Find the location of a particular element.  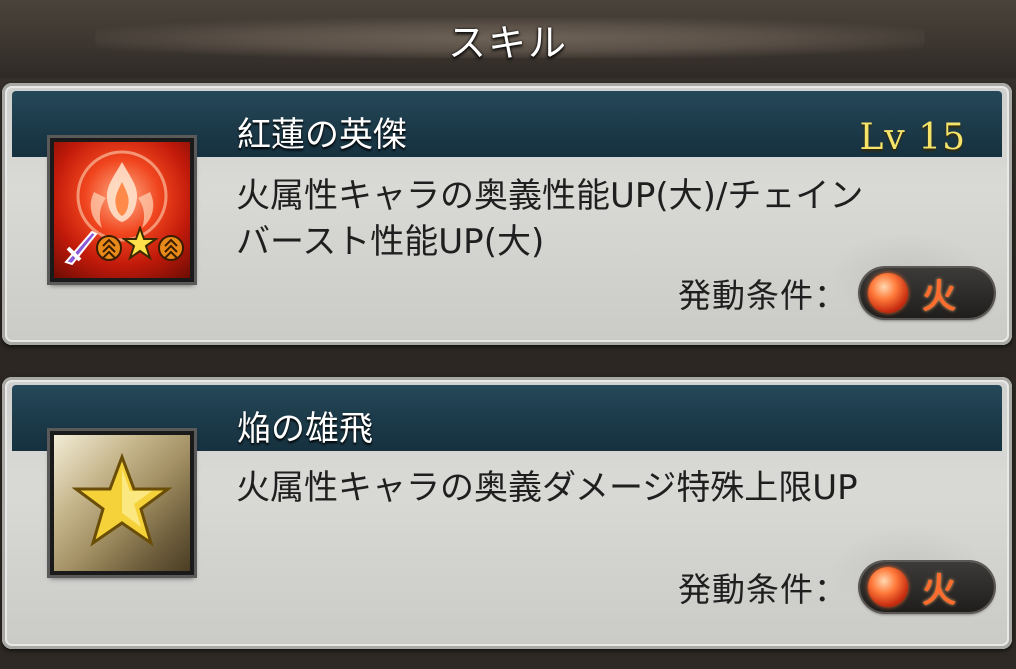

star-icon is located at coordinates (140, 243).